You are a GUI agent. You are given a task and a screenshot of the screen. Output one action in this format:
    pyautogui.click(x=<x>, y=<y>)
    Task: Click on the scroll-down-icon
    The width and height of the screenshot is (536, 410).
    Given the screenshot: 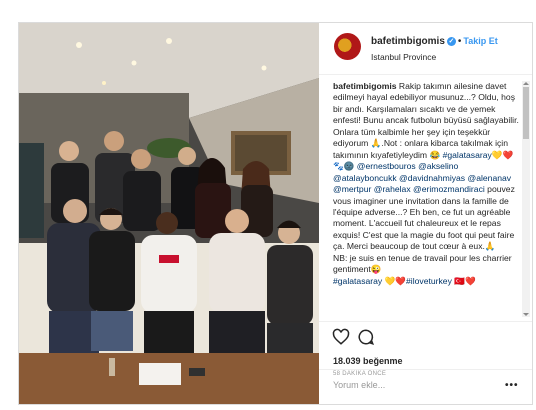 What is the action you would take?
    pyautogui.click(x=526, y=314)
    